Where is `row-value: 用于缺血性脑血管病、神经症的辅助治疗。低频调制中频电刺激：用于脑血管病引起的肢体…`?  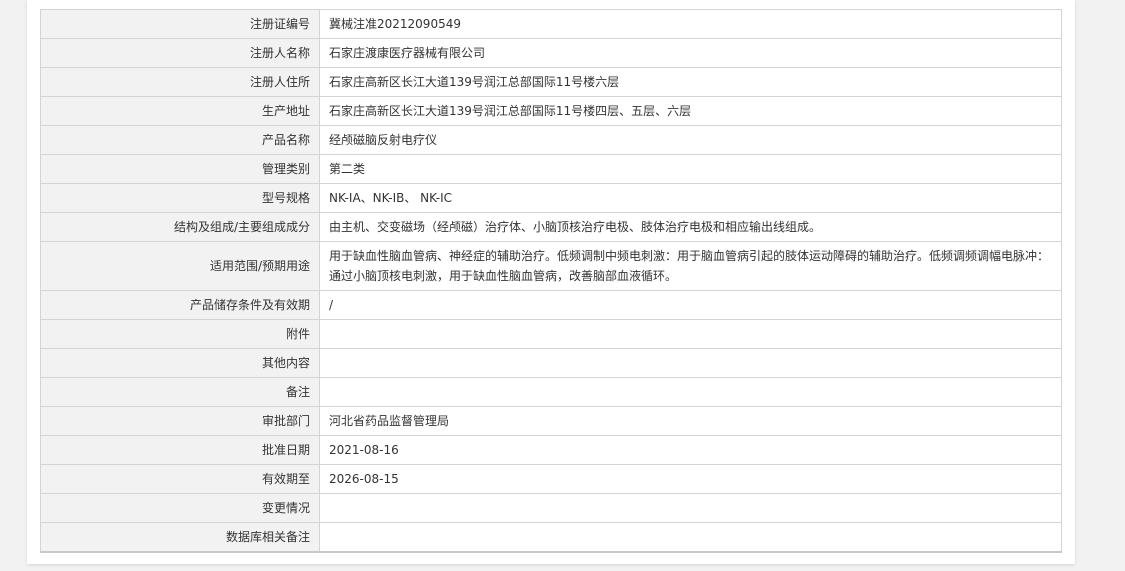 row-value: 用于缺血性脑血管病、神经症的辅助治疗。低频调制中频电刺激：用于脑血管病引起的肢体… is located at coordinates (690, 266).